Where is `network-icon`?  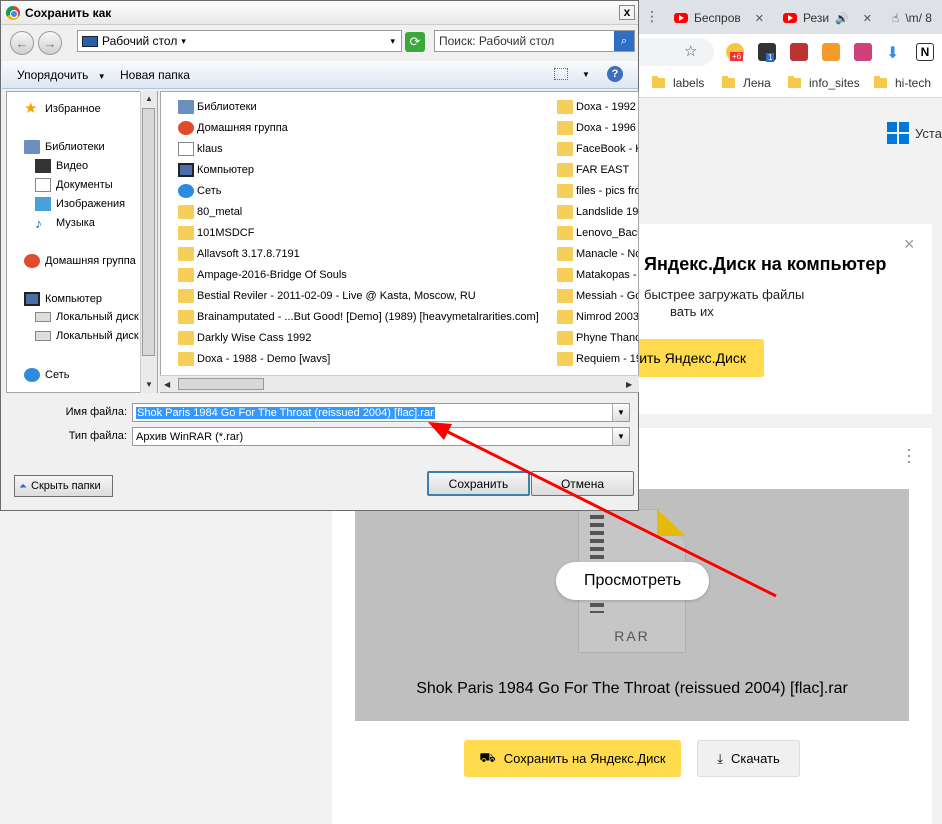
network-icon is located at coordinates (32, 375).